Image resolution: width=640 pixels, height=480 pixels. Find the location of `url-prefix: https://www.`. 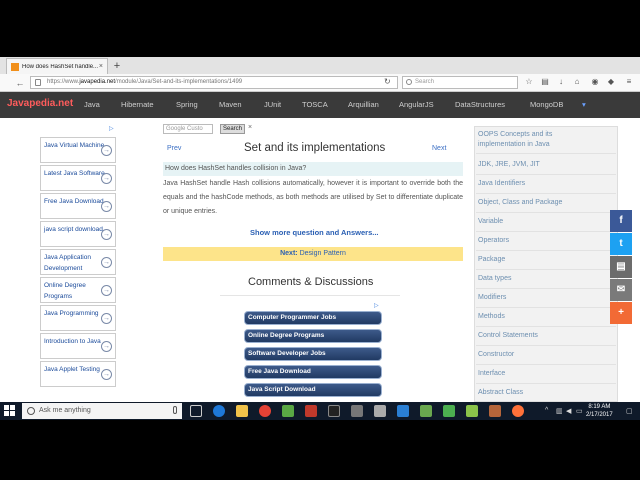

url-prefix: https://www. is located at coordinates (63, 82).